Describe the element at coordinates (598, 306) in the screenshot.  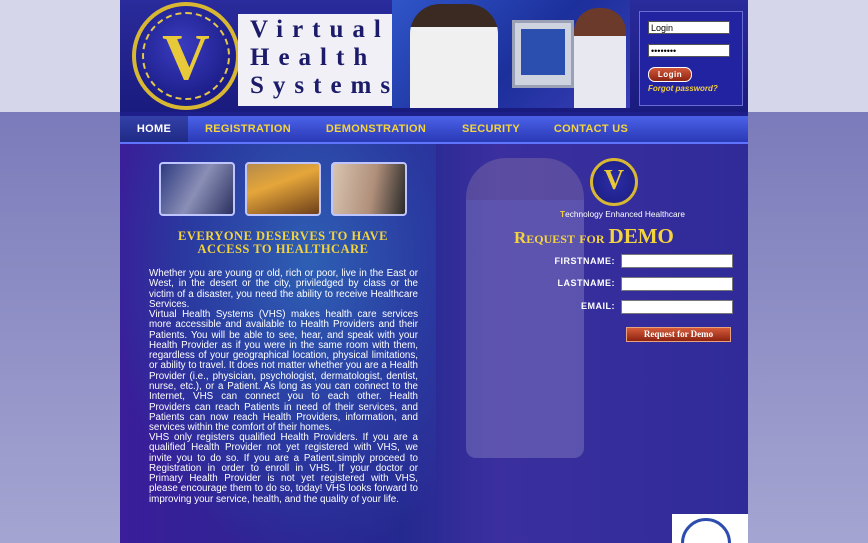
I see `email-label: Email:` at that location.